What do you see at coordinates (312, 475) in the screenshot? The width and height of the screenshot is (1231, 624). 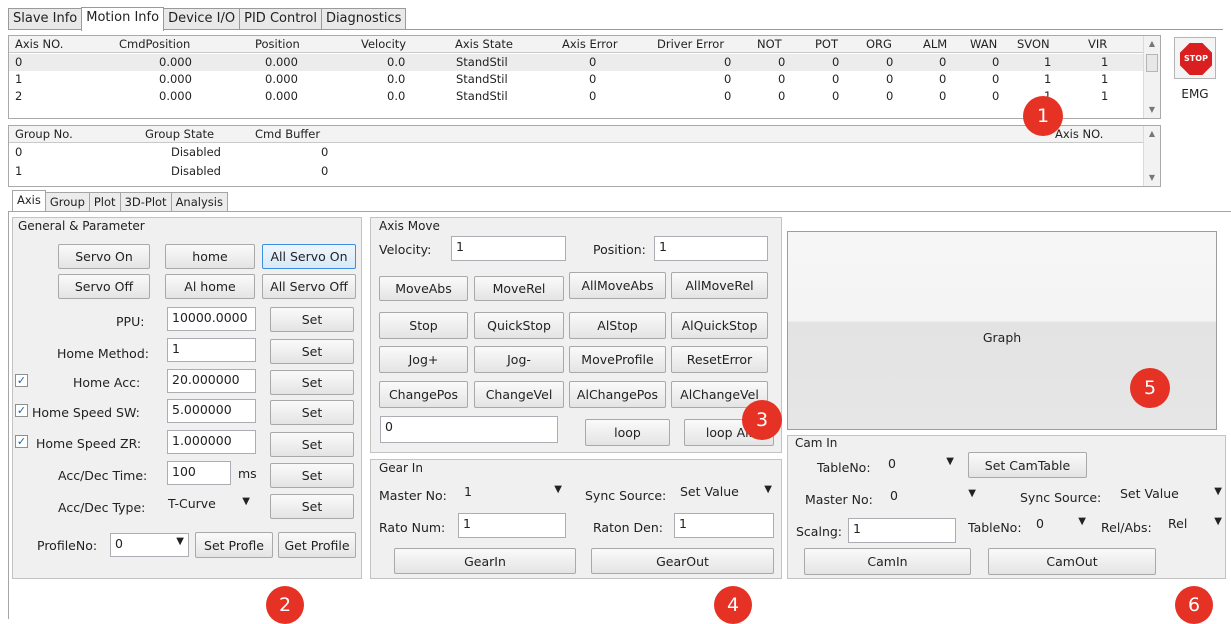 I see `set-acc-dec-time-button: Set` at bounding box center [312, 475].